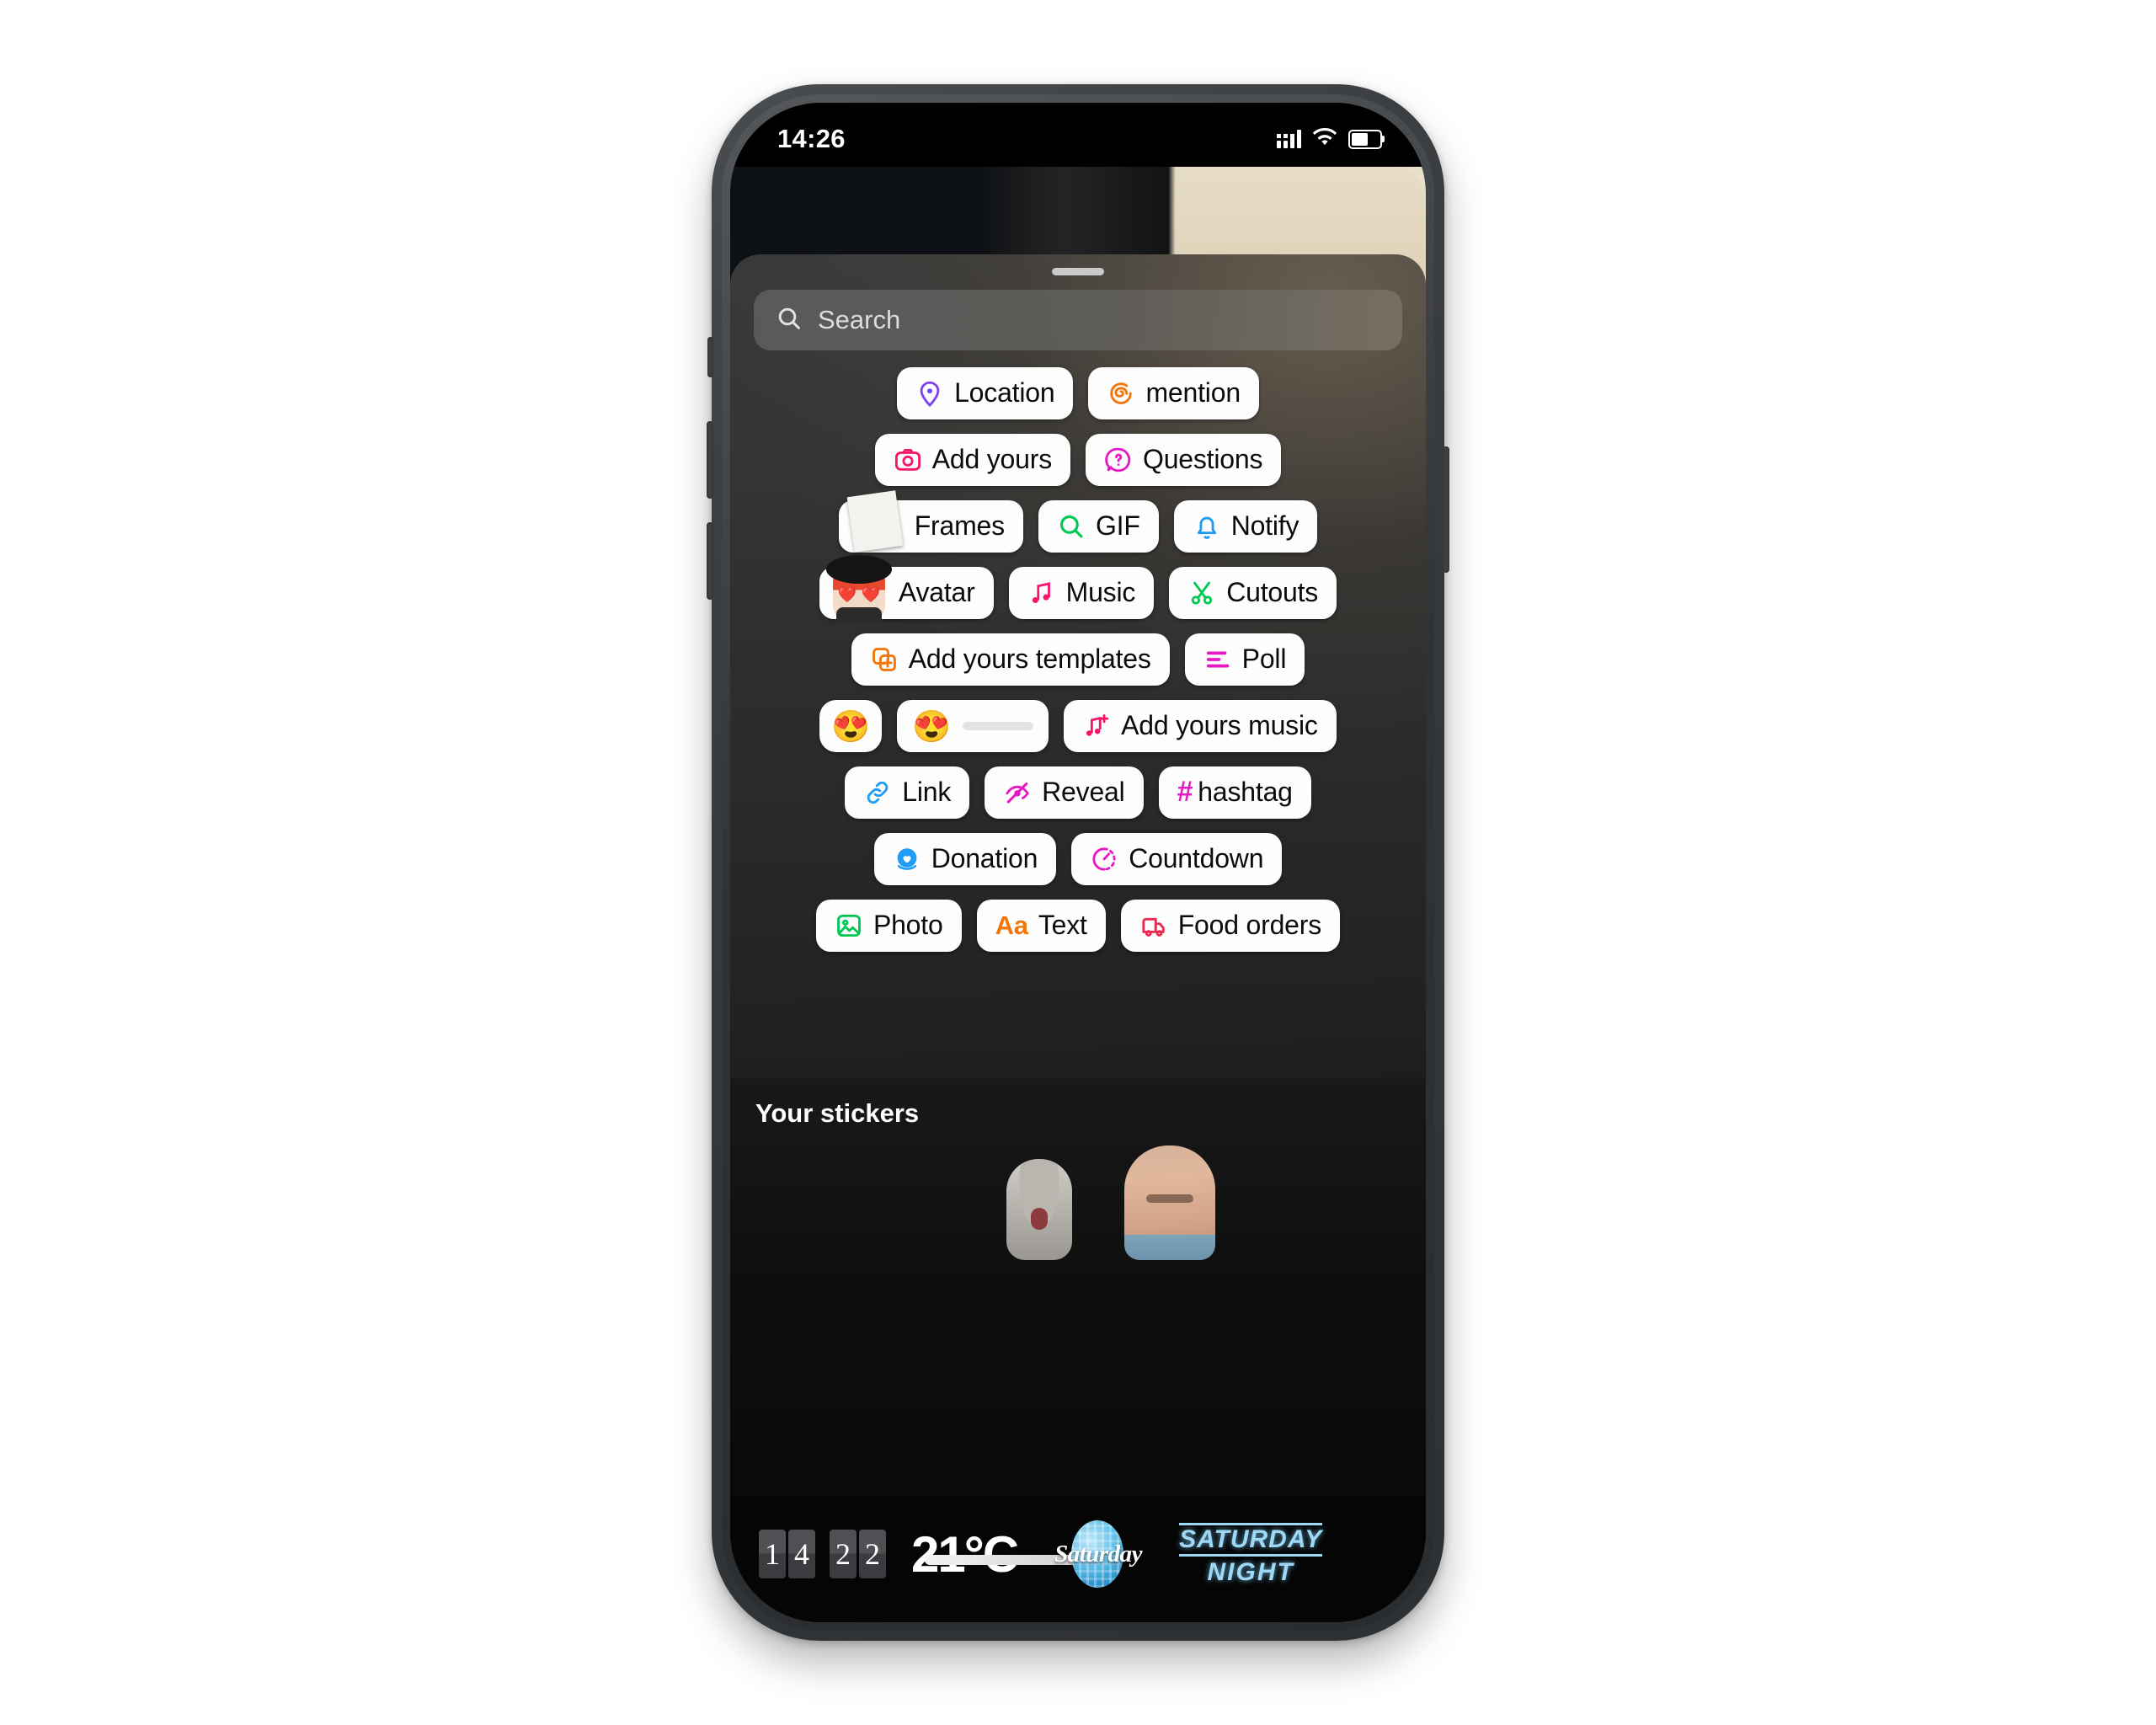 This screenshot has width=2156, height=1725. I want to click on sticker-label: Cutouts, so click(1272, 592).